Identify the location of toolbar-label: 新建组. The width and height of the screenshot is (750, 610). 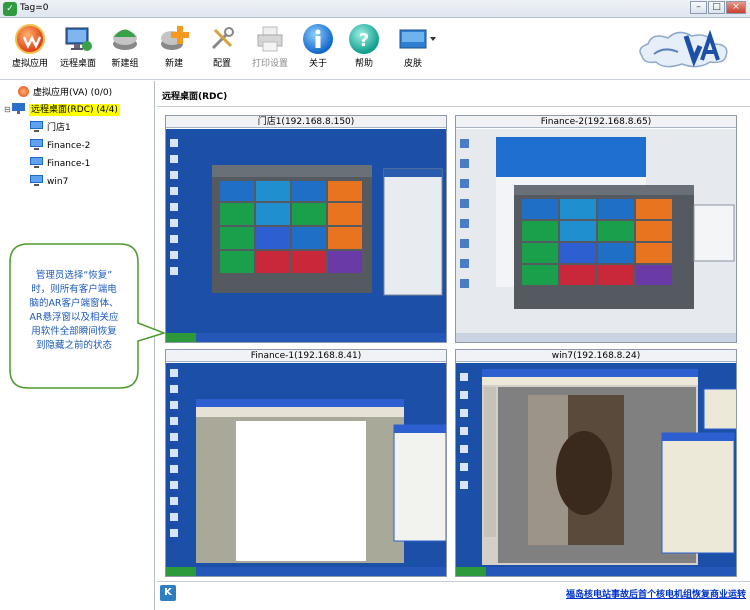
(125, 64).